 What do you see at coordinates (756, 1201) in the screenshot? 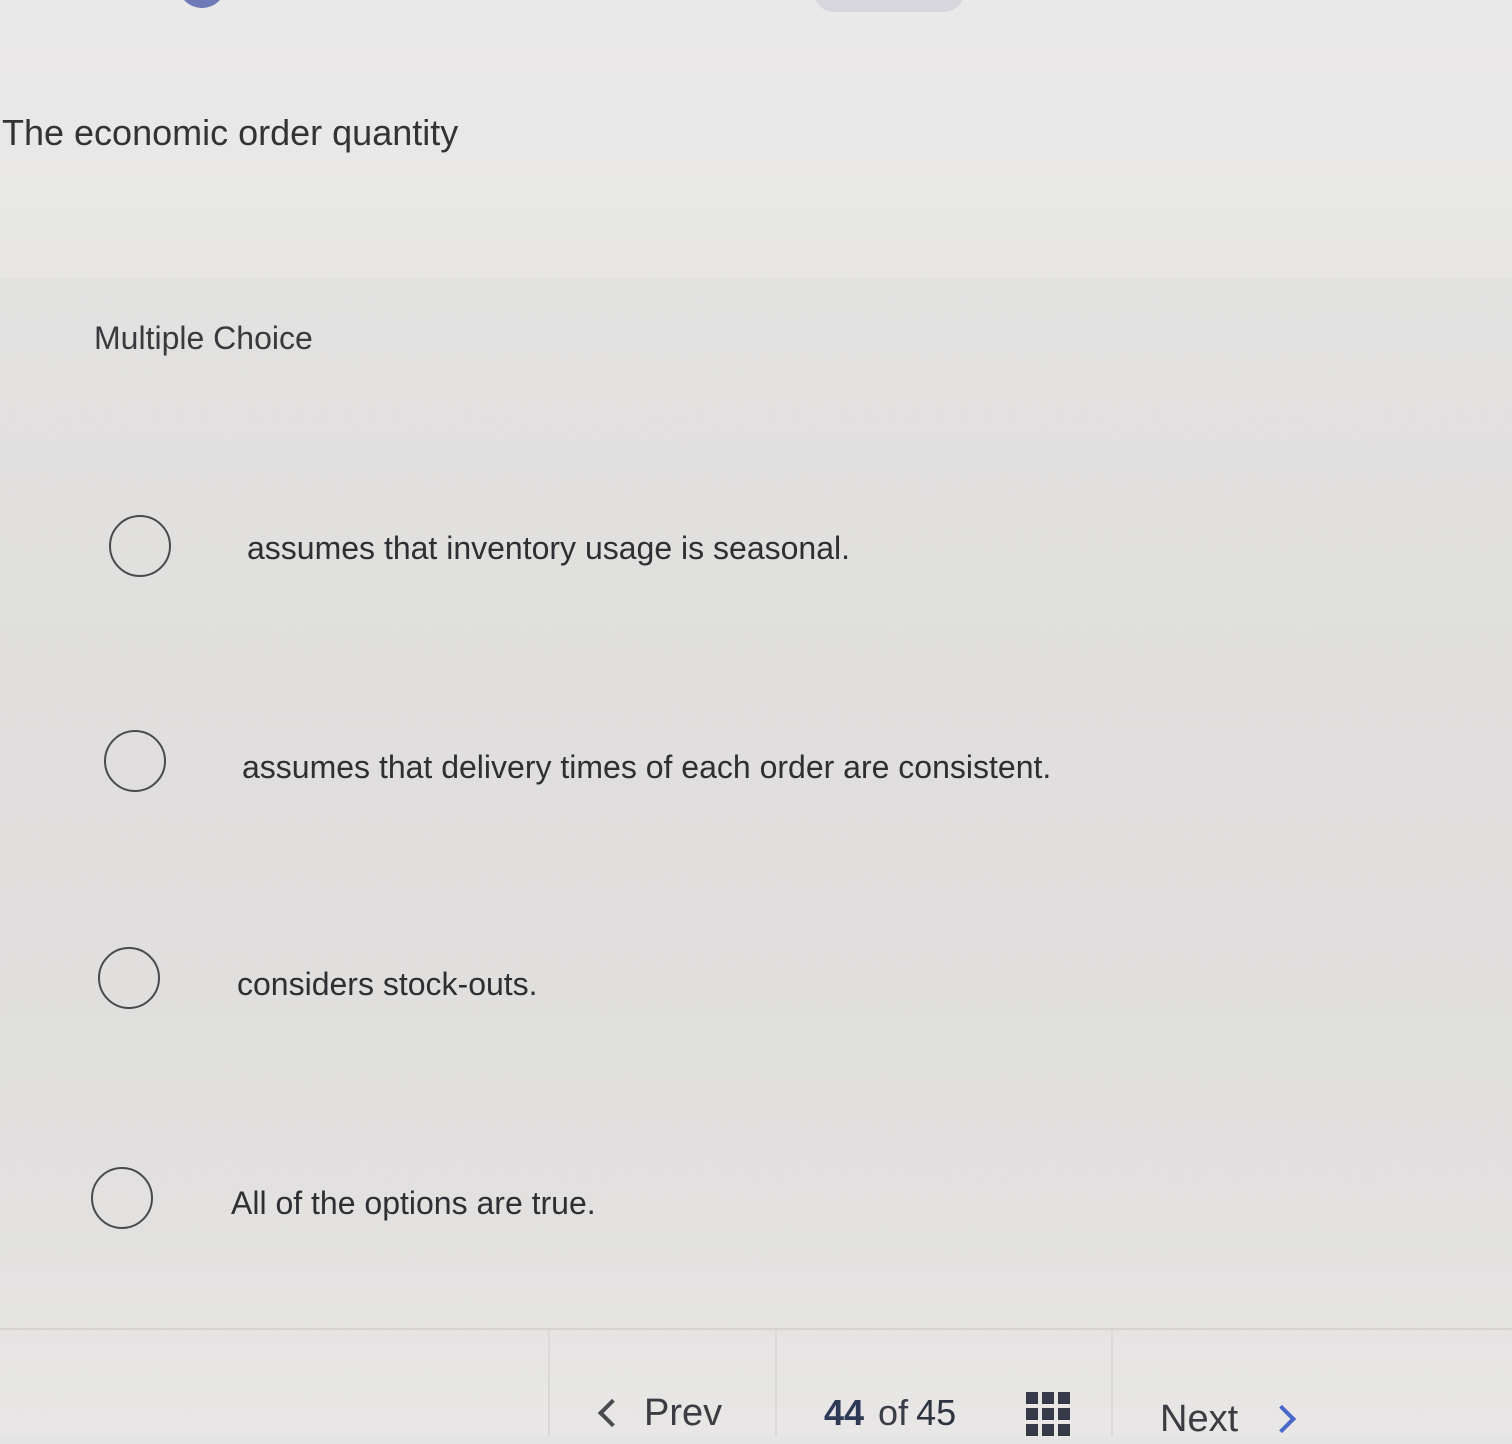
I see `answer-option-4: All of the options are true.` at bounding box center [756, 1201].